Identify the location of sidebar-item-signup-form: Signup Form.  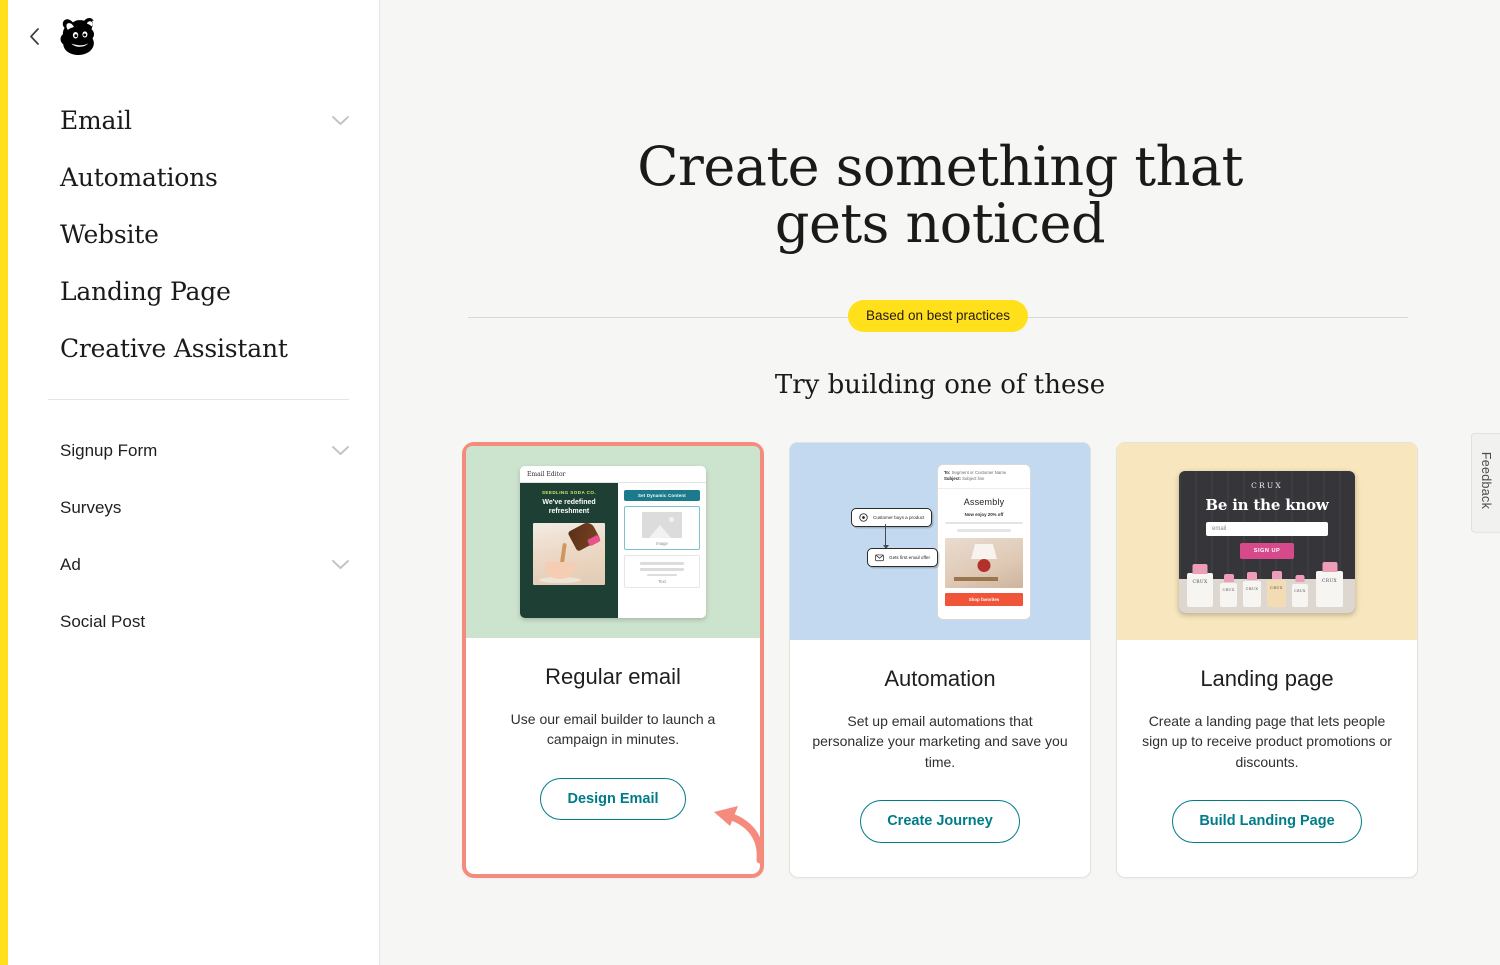
(193, 450).